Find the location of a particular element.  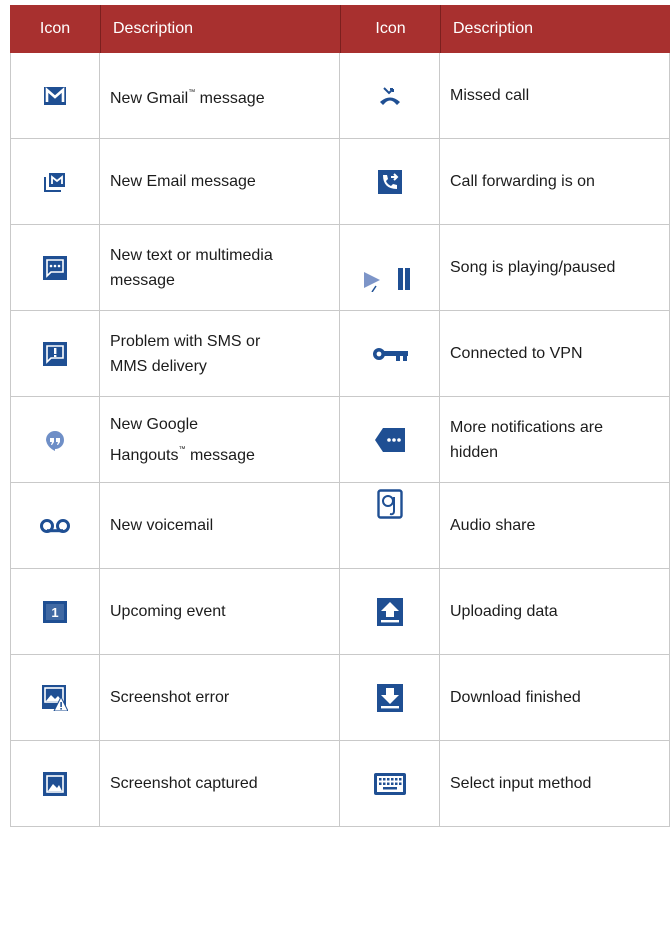

call-forwarding-icon is located at coordinates (389, 181).